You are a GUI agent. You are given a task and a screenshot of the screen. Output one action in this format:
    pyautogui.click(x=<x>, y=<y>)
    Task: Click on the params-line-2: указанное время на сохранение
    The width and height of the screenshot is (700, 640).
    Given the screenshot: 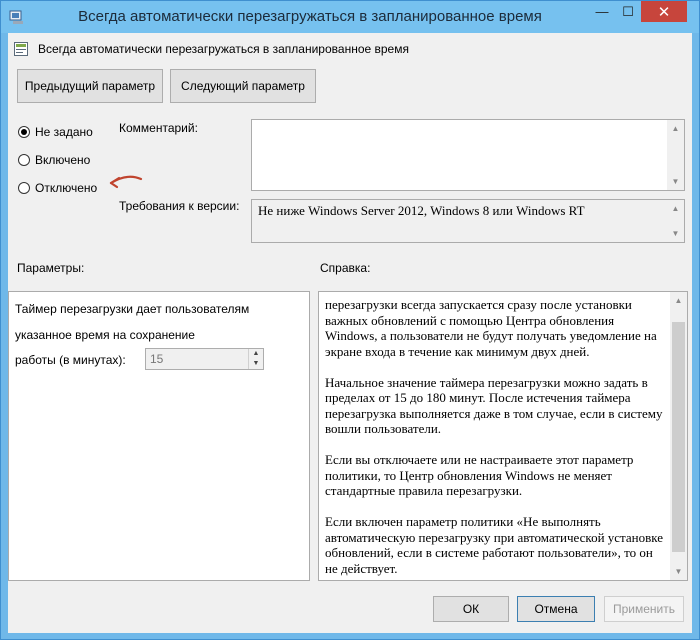 What is the action you would take?
    pyautogui.click(x=105, y=335)
    